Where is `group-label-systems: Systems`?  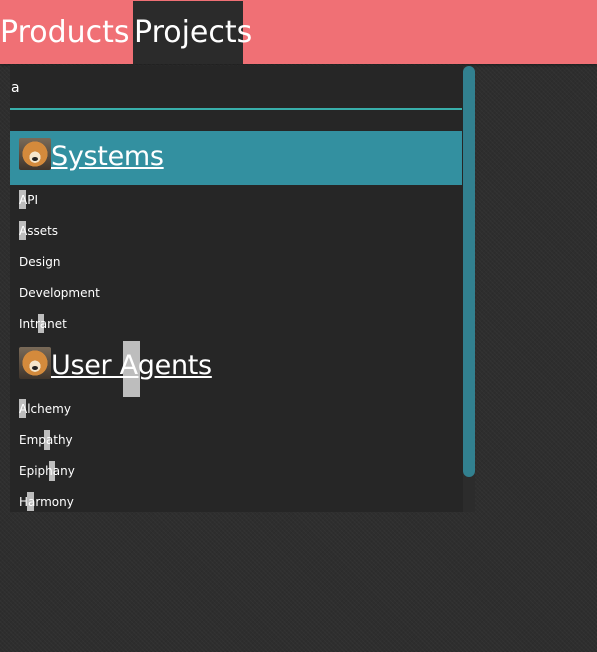 group-label-systems: Systems is located at coordinates (107, 156).